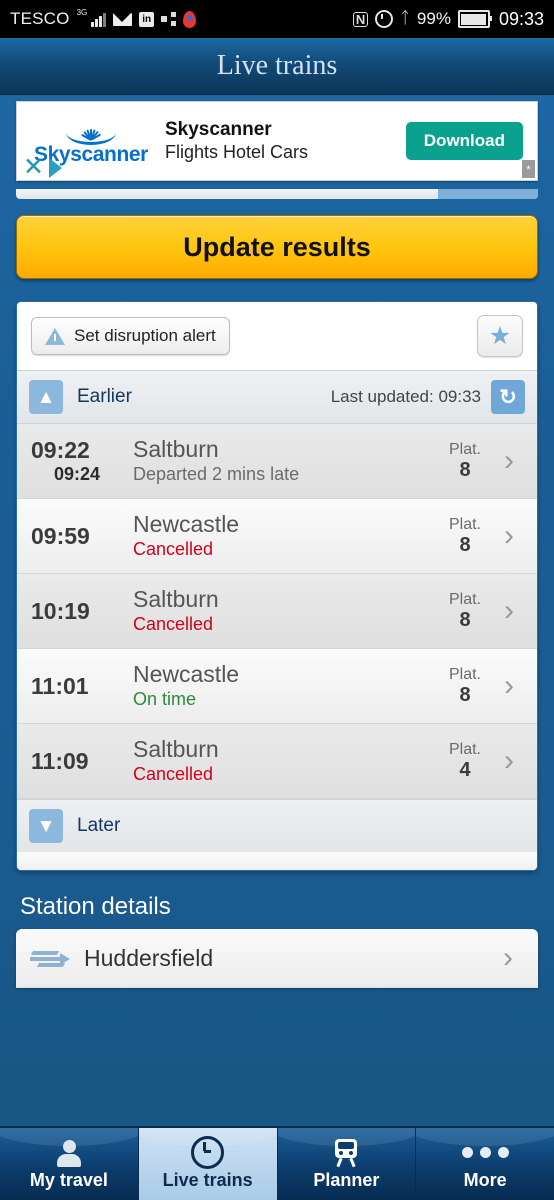 This screenshot has height=1200, width=554. Describe the element at coordinates (104, 396) in the screenshot. I see `earlier-label: Earlier` at that location.